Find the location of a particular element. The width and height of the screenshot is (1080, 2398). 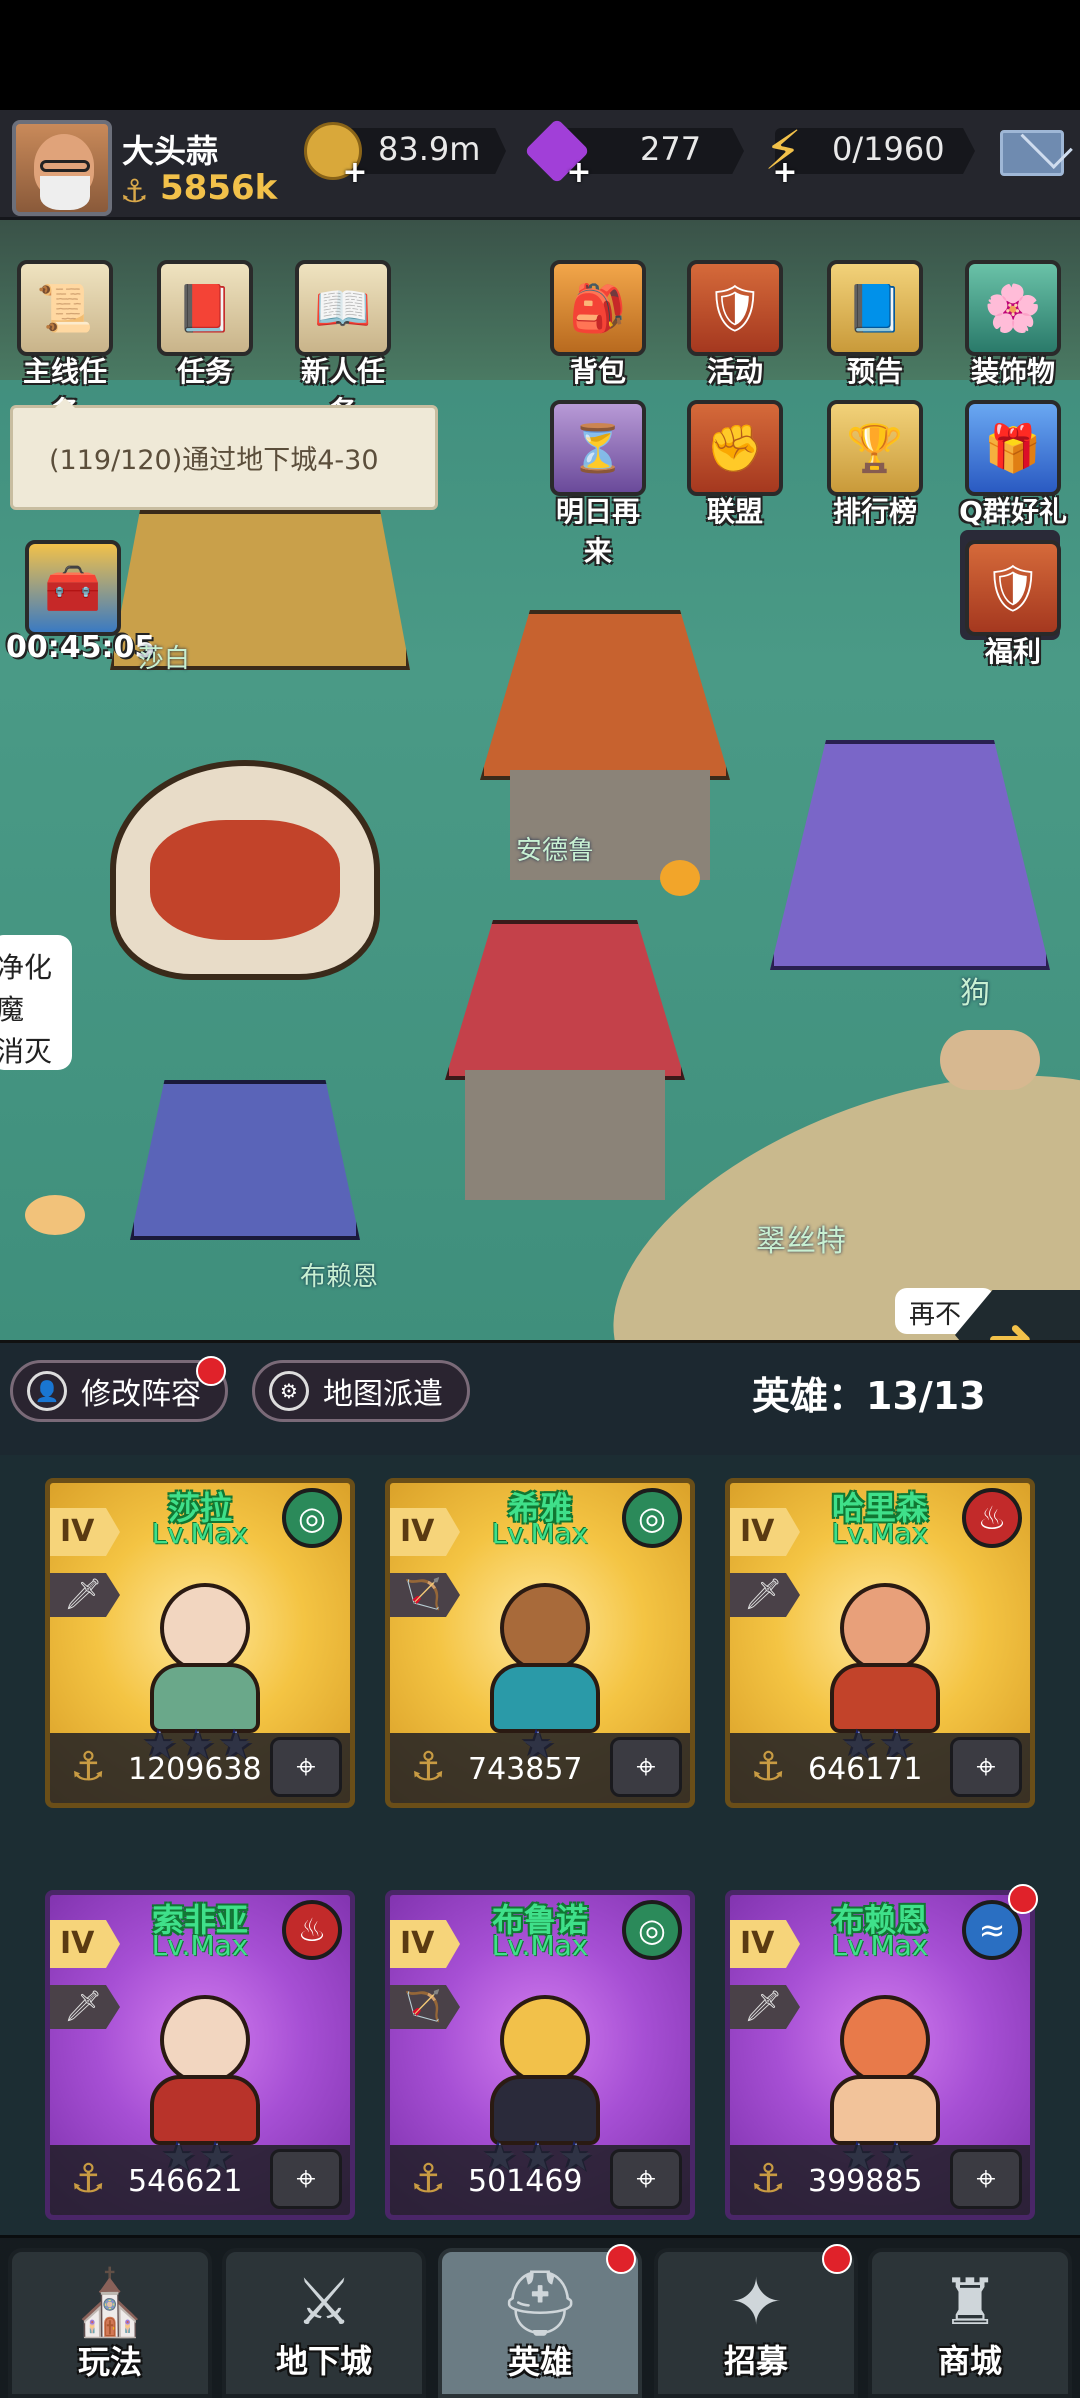

add-energy-button: + is located at coordinates (785, 173).